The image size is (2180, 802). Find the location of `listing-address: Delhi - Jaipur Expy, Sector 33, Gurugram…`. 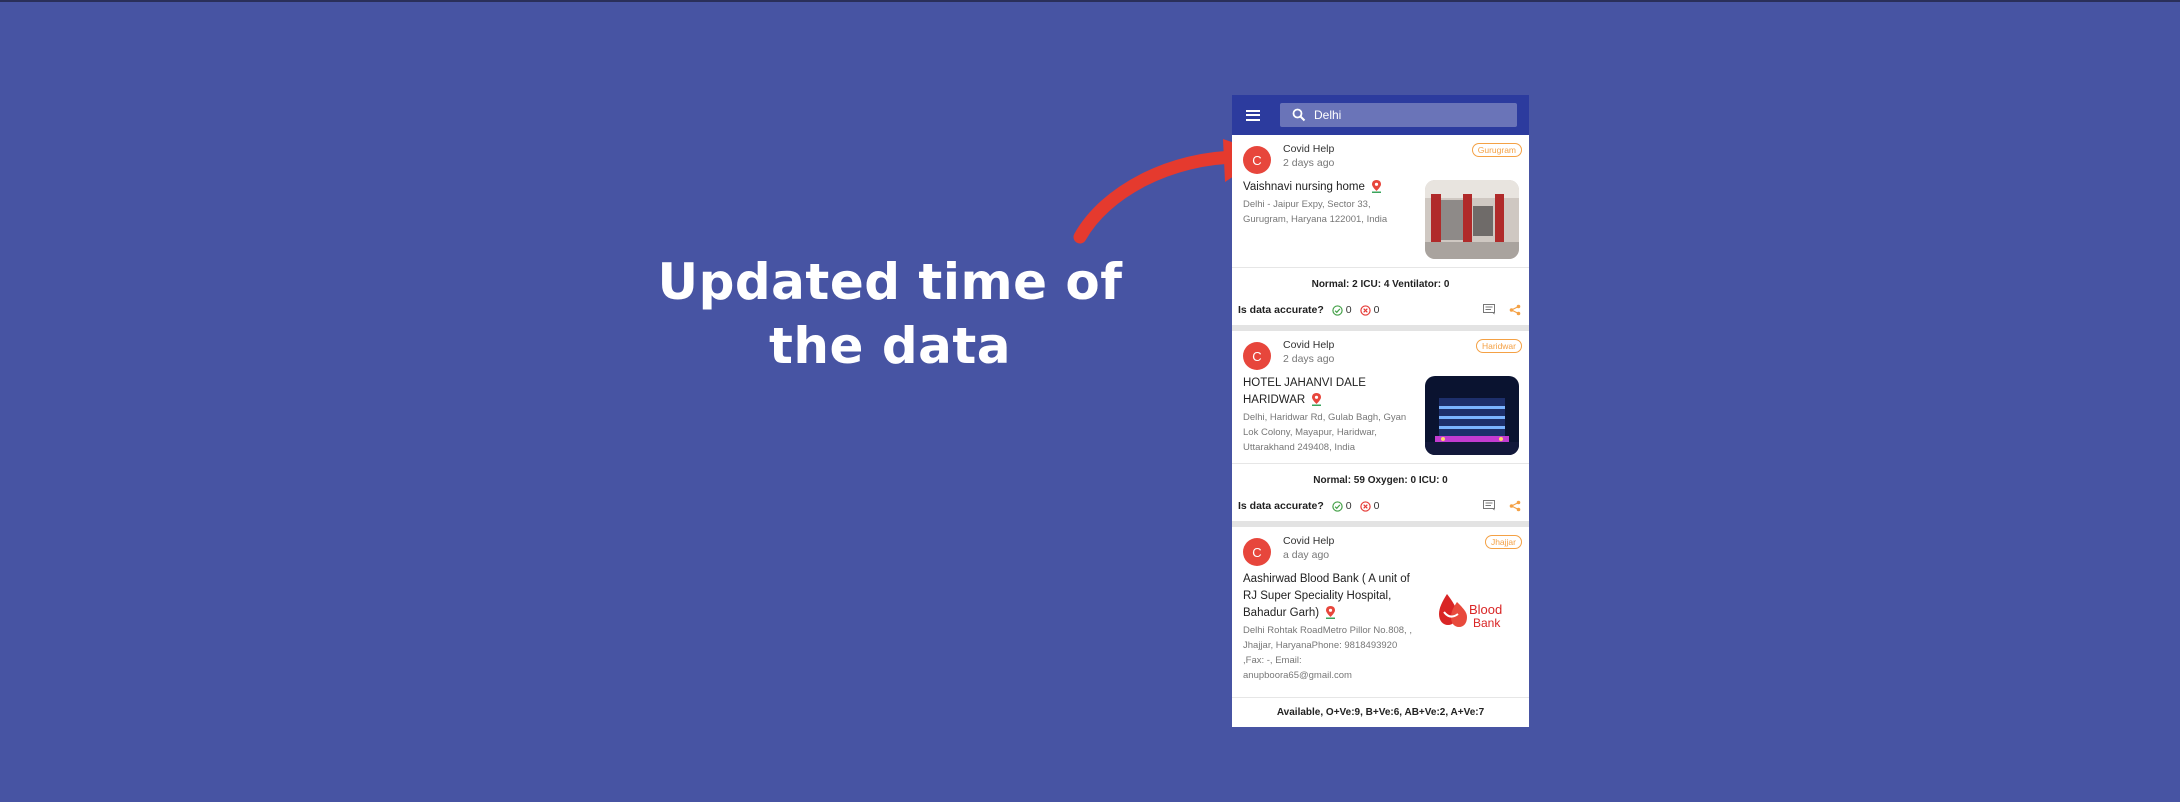

listing-address: Delhi - Jaipur Expy, Sector 33, Gurugram… is located at coordinates (1315, 212).